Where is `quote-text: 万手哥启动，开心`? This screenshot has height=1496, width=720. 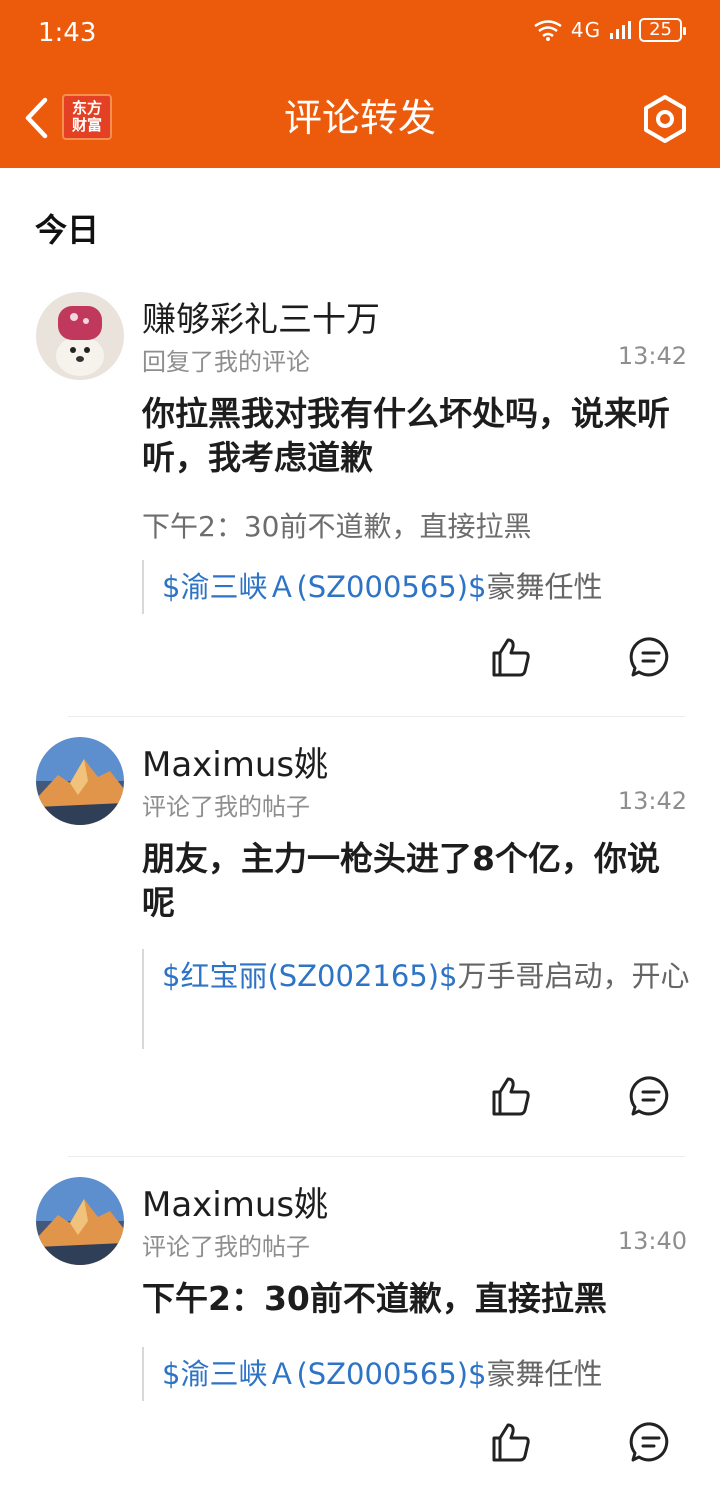 quote-text: 万手哥启动，开心 is located at coordinates (573, 976).